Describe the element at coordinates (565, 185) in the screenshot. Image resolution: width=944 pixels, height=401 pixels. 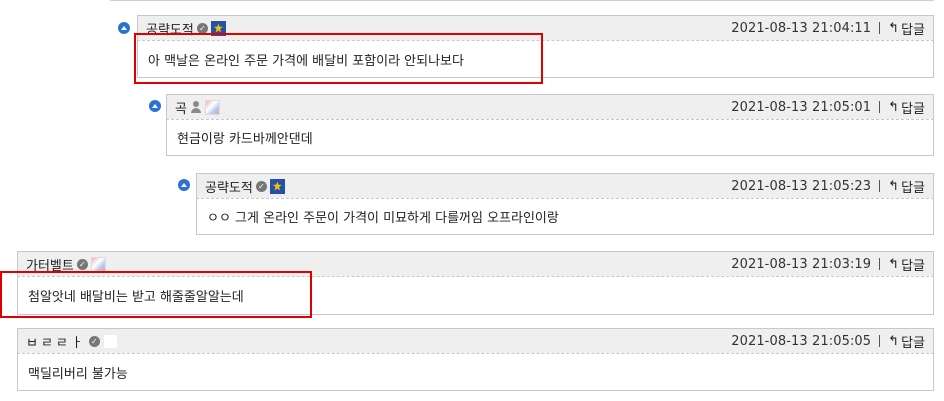
I see `comment-header: 공략도적 ✓ 2021-08-13 21:05:23 ↰ 답글` at that location.